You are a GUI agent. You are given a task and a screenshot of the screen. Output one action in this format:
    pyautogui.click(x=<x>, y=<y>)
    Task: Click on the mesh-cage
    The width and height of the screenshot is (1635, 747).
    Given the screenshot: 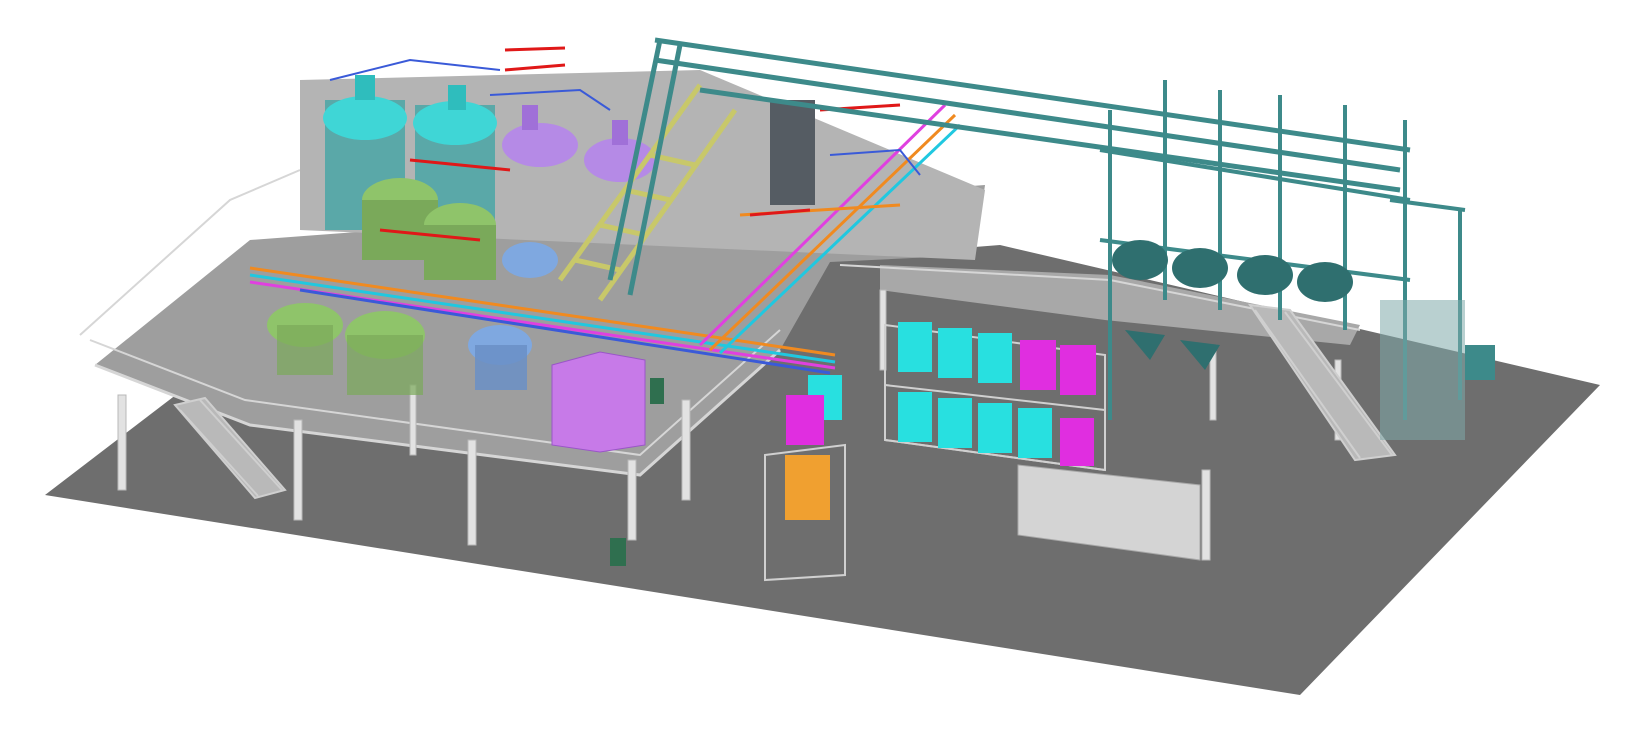 What is the action you would take?
    pyautogui.click(x=1422, y=370)
    